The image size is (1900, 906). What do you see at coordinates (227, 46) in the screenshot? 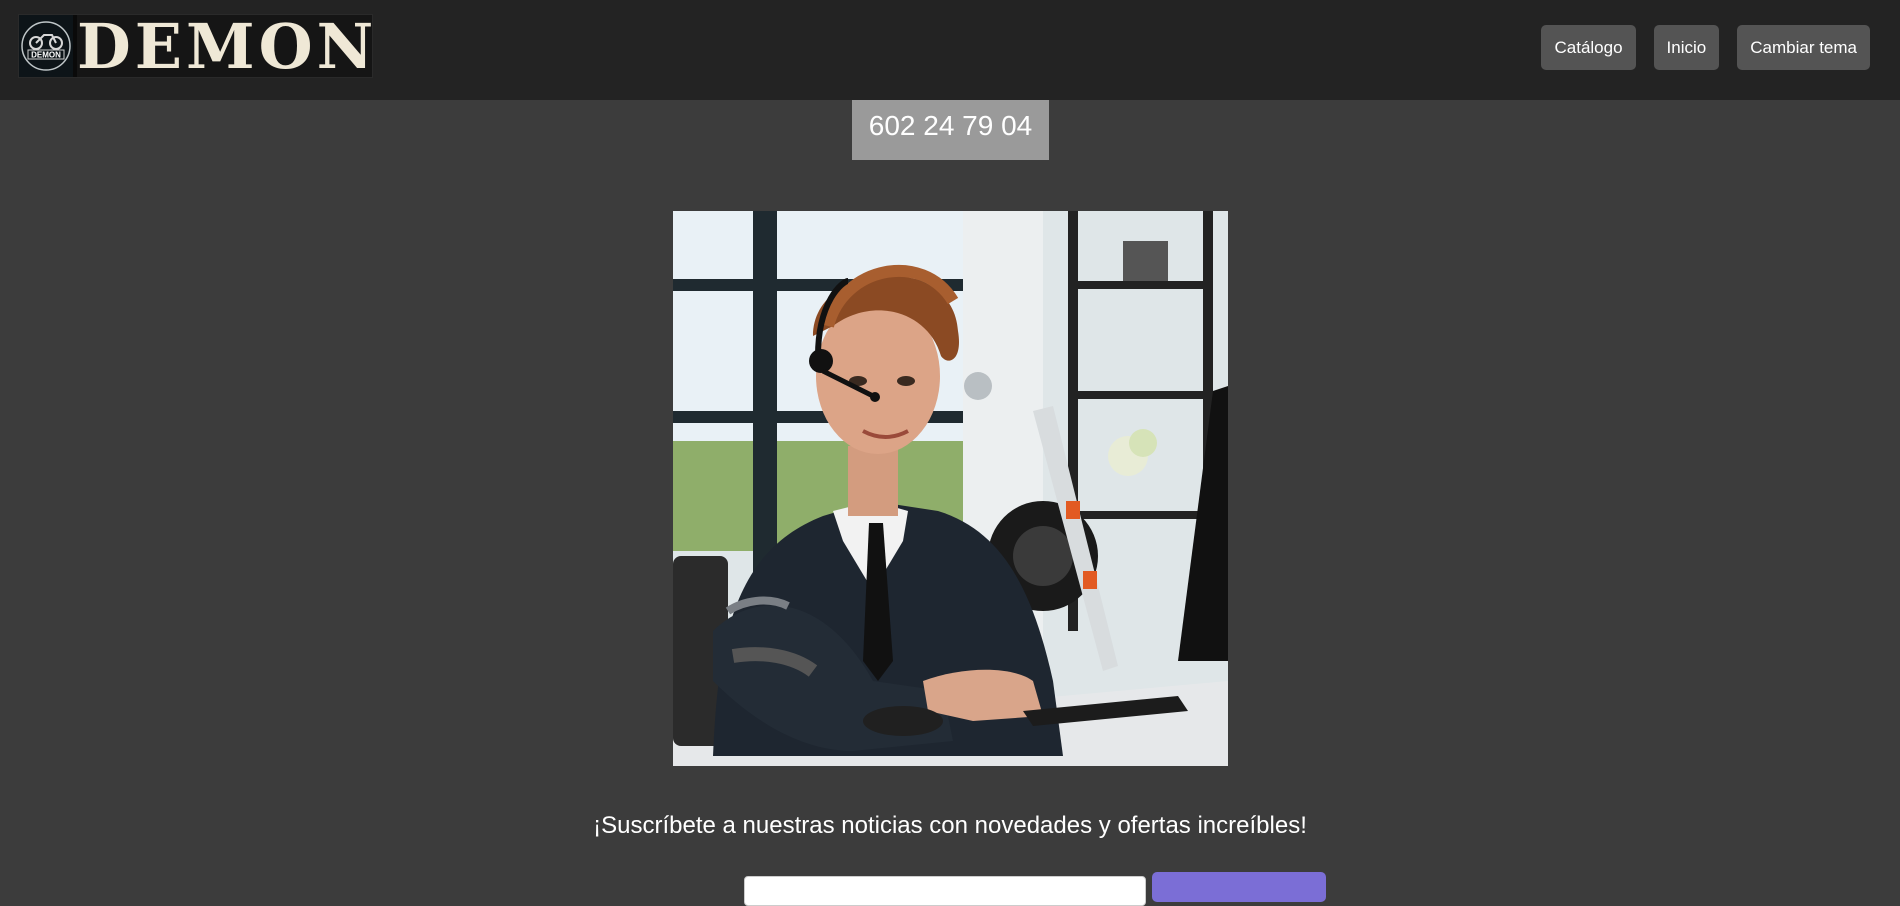
I see `logo-wordmark: DEMON` at bounding box center [227, 46].